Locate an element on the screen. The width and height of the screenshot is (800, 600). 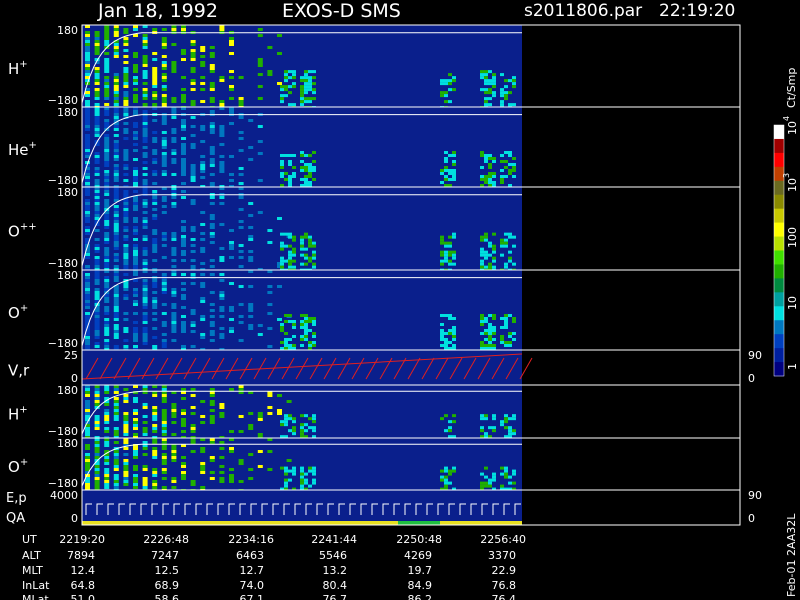
ephemeris-value: 76.8 is located at coordinates (504, 585).